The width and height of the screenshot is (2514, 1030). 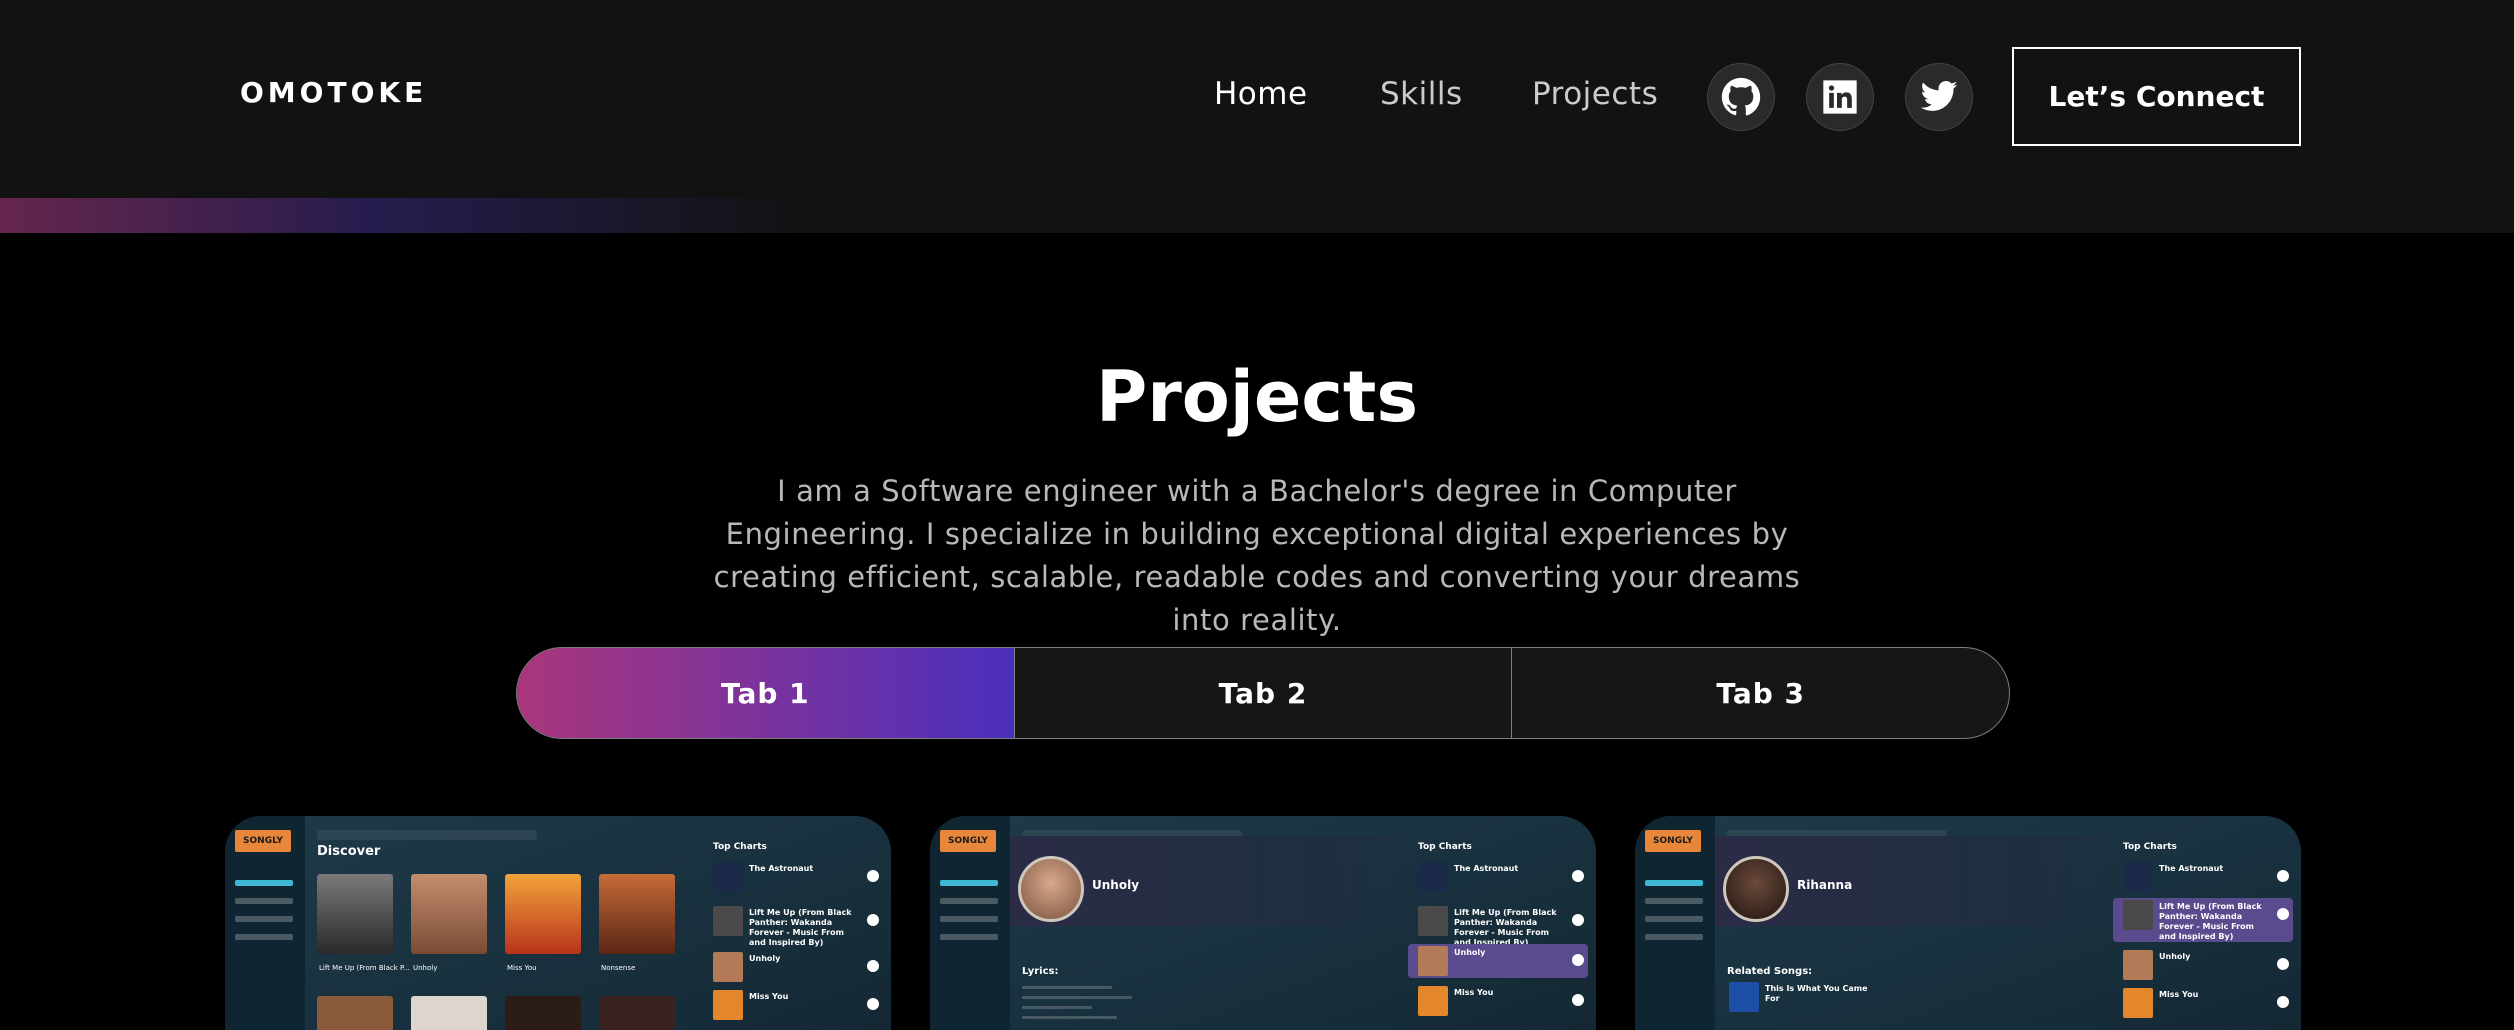 I want to click on artist-name: Rihanna, so click(x=1825, y=885).